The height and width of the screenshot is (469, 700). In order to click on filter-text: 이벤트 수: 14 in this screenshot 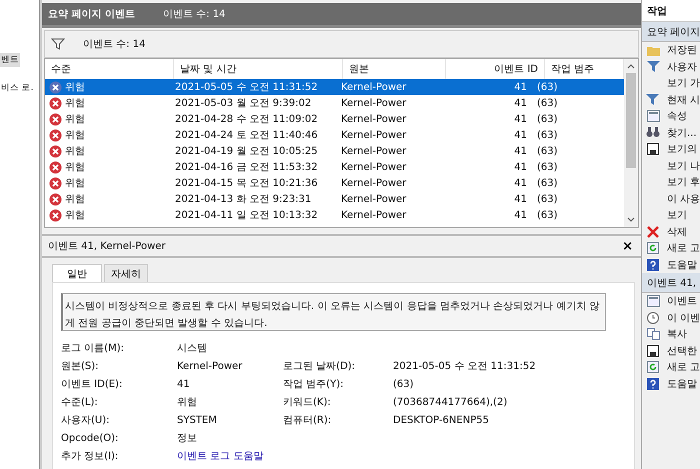, I will do `click(114, 44)`.